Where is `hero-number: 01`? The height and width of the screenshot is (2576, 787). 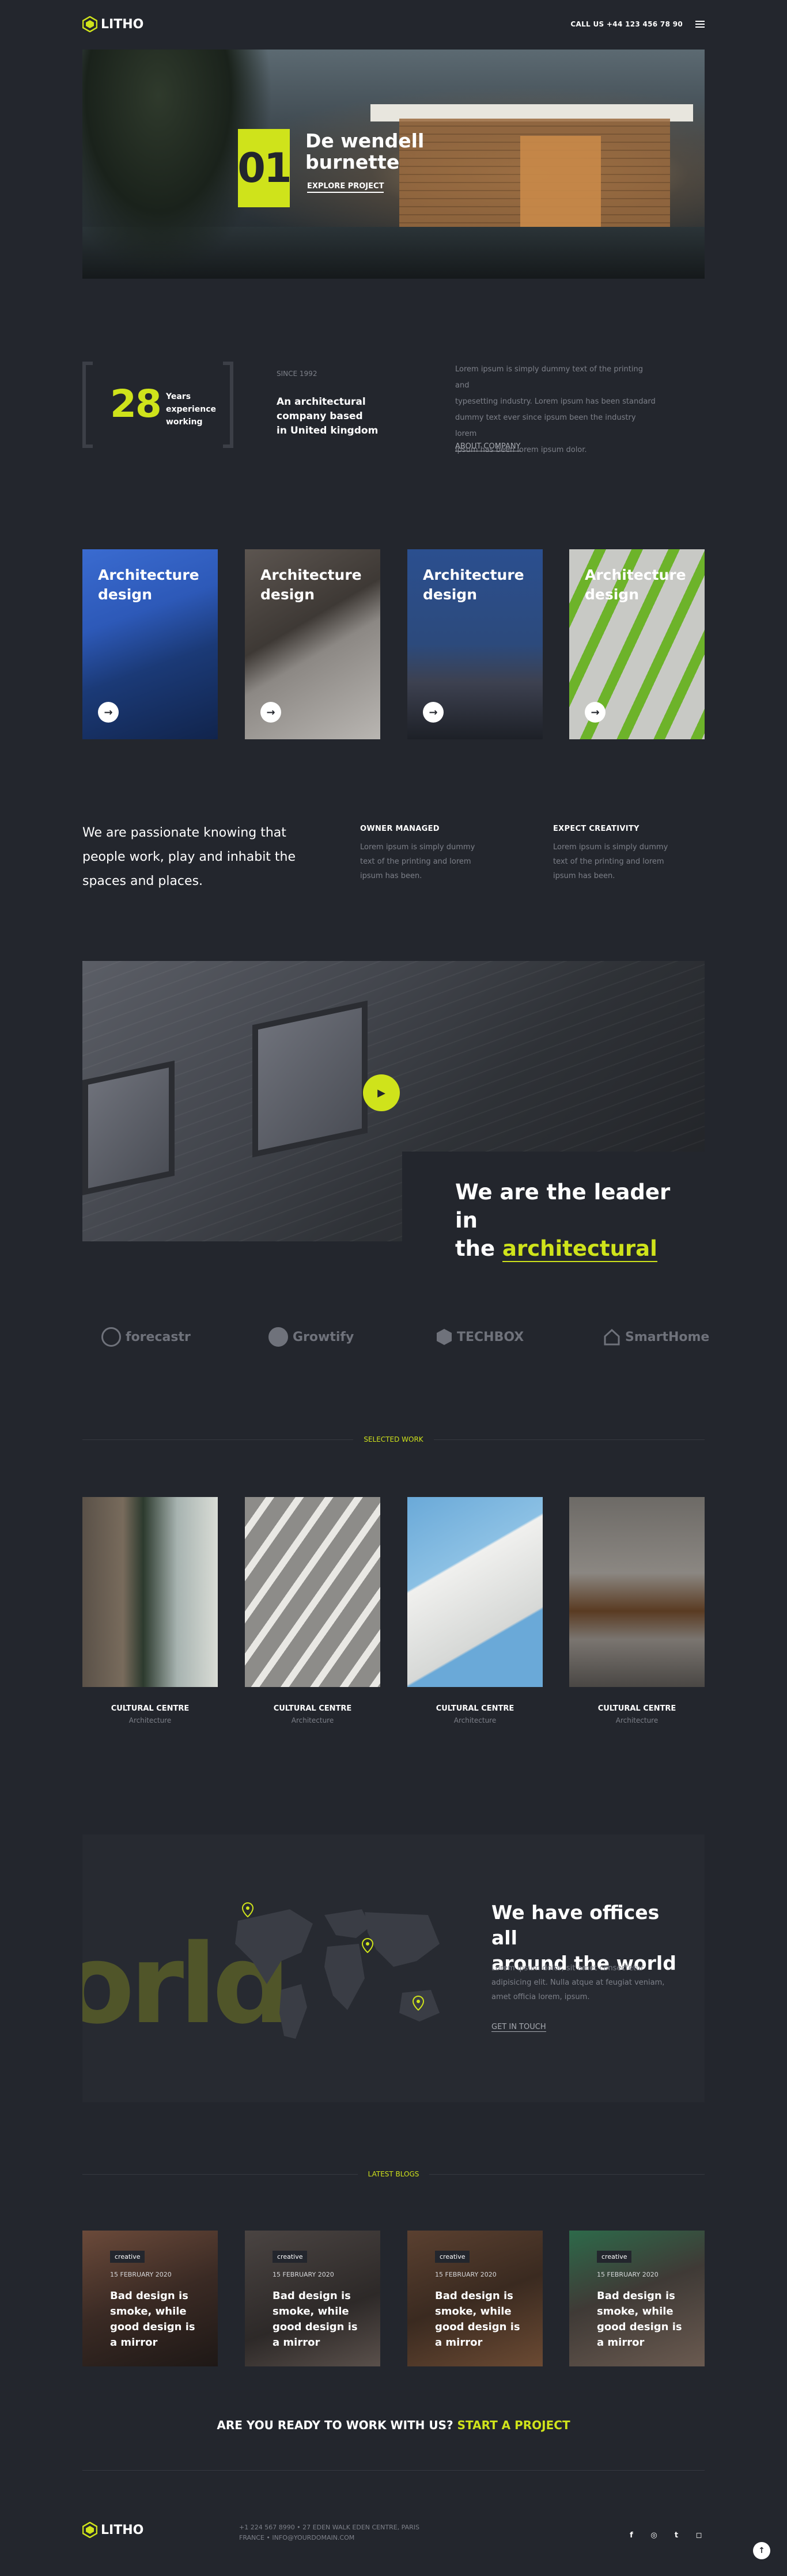
hero-number: 01 is located at coordinates (264, 168).